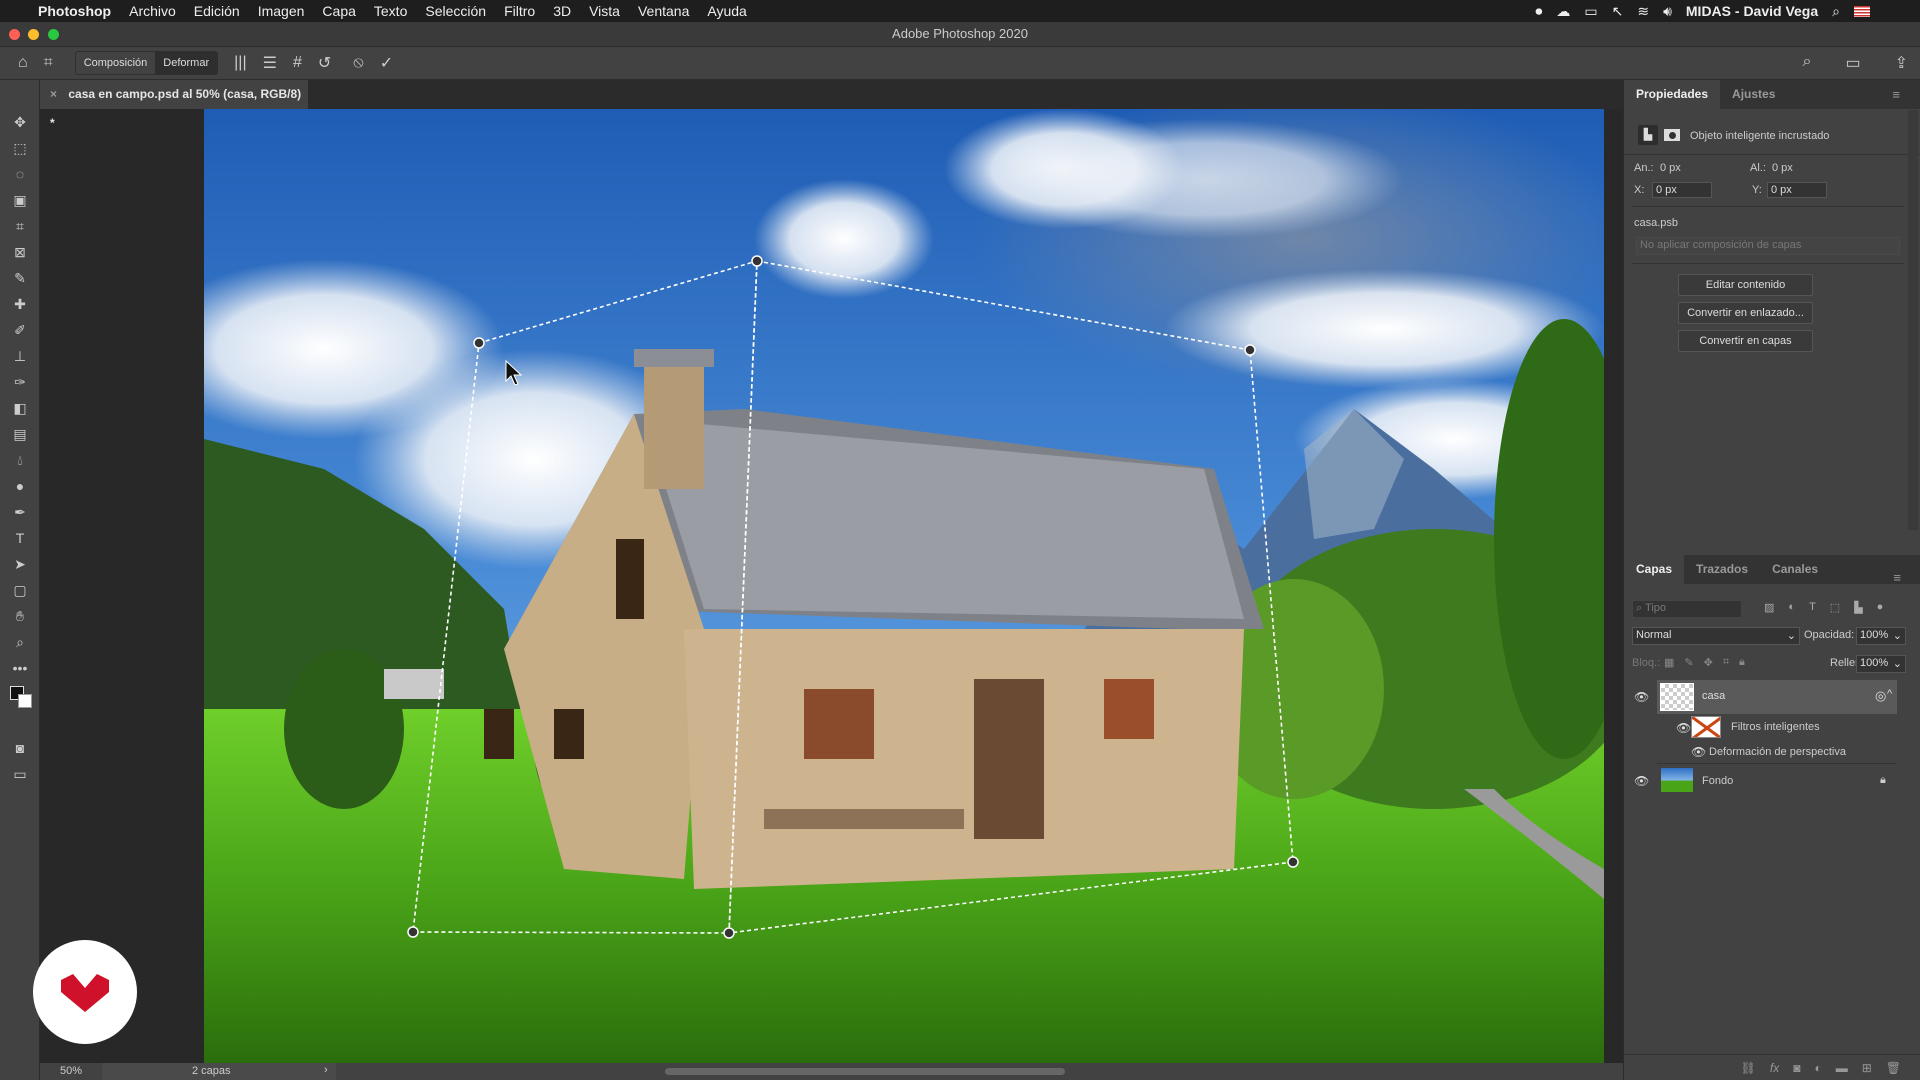  I want to click on layers-menu-icon: ≡, so click(1897, 577).